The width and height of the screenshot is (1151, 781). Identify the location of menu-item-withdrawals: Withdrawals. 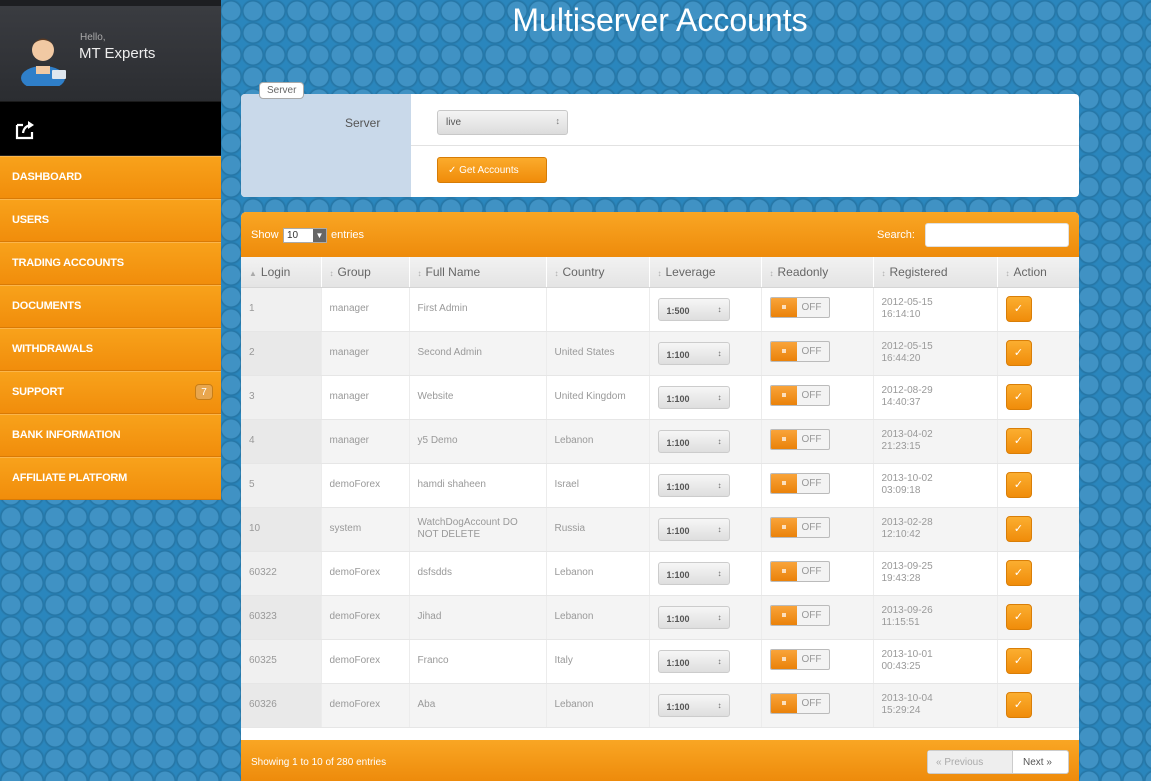
(110, 349).